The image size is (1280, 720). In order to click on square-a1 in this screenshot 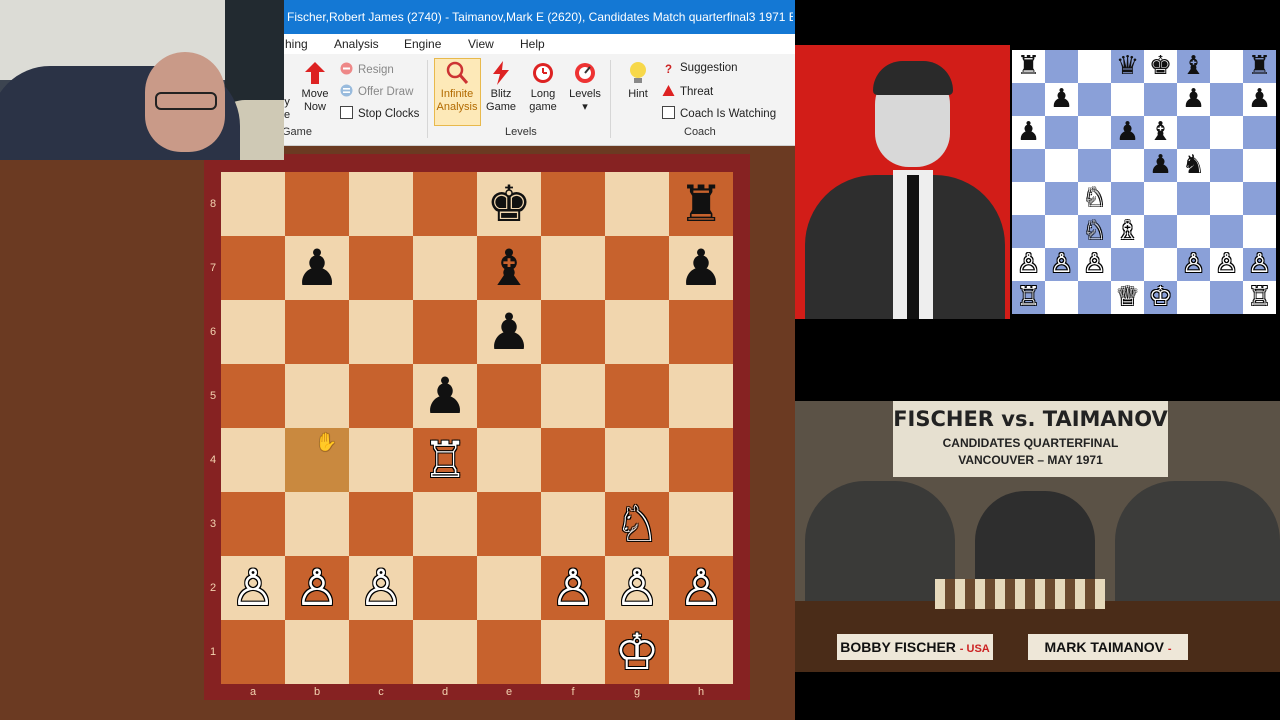, I will do `click(253, 652)`.